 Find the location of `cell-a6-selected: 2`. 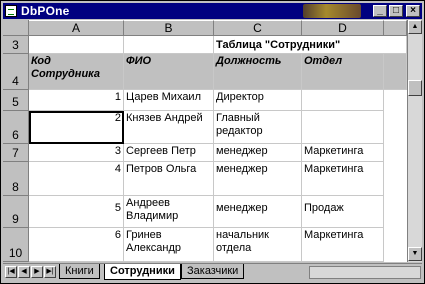

cell-a6-selected: 2 is located at coordinates (76, 127).